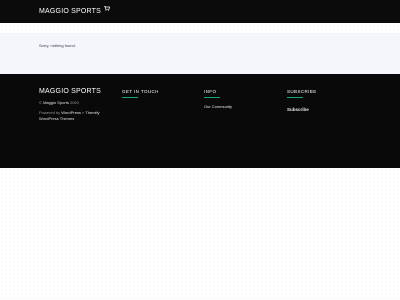  Describe the element at coordinates (302, 91) in the screenshot. I see `subscribe-heading: SUBSCRIBE` at that location.